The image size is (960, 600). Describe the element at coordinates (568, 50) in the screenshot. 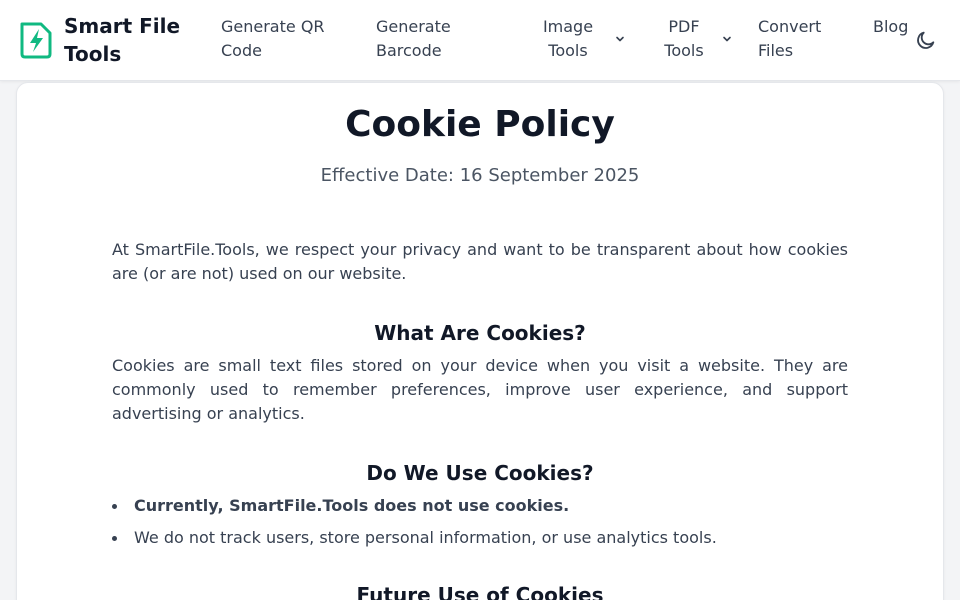

I see `nav-image-line-2: Tools` at that location.